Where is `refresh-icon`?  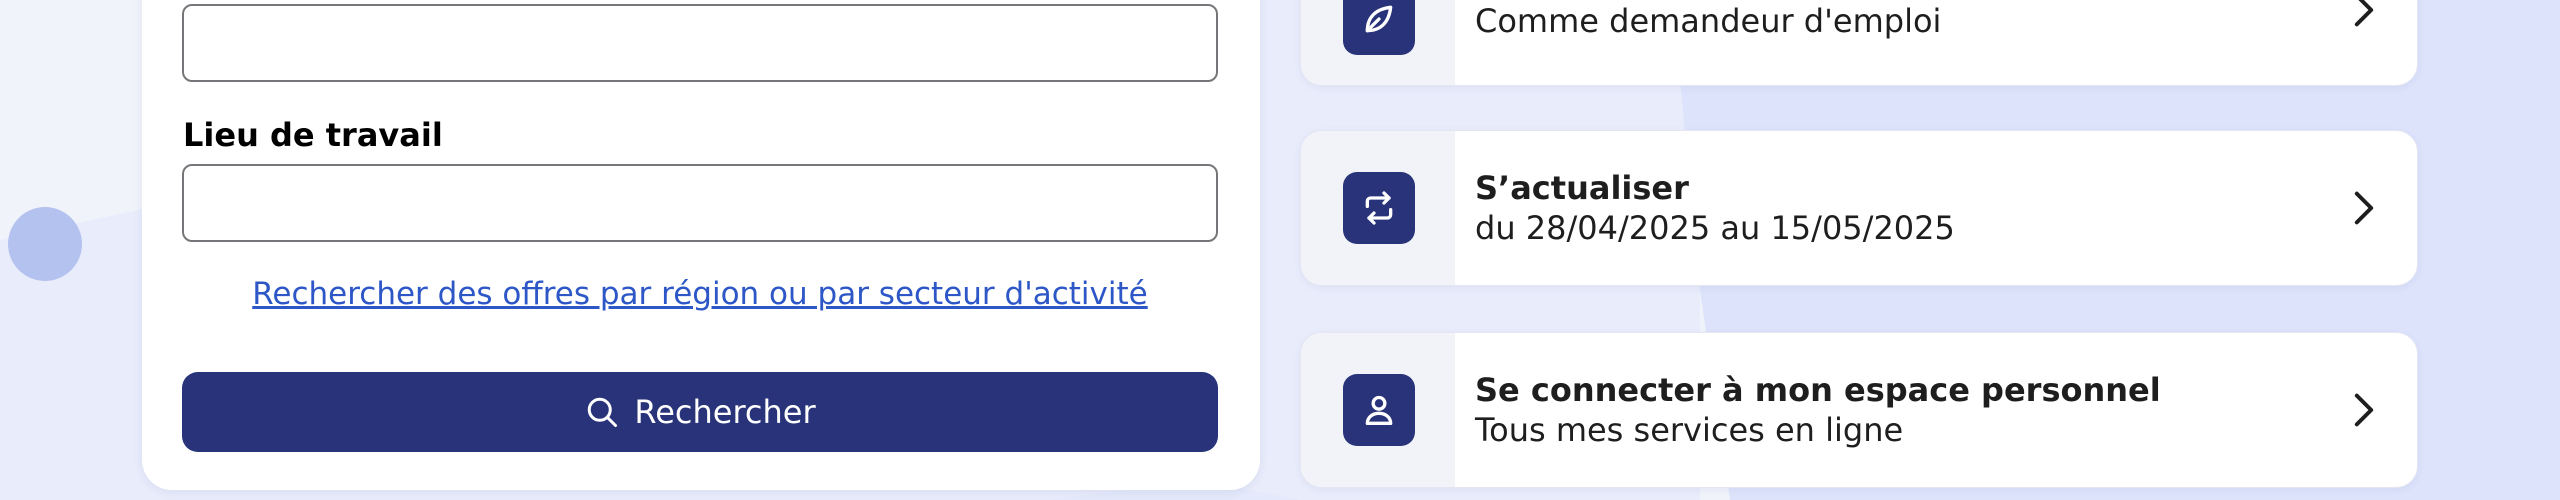 refresh-icon is located at coordinates (1379, 208).